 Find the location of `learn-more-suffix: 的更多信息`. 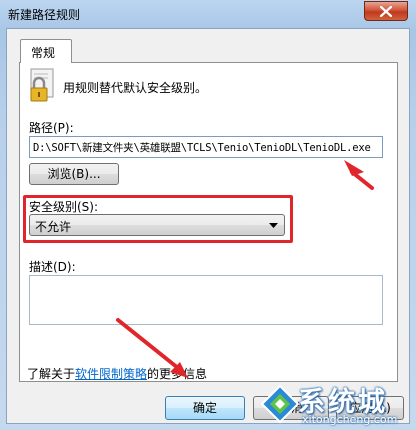

learn-more-suffix: 的更多信息 is located at coordinates (177, 374).